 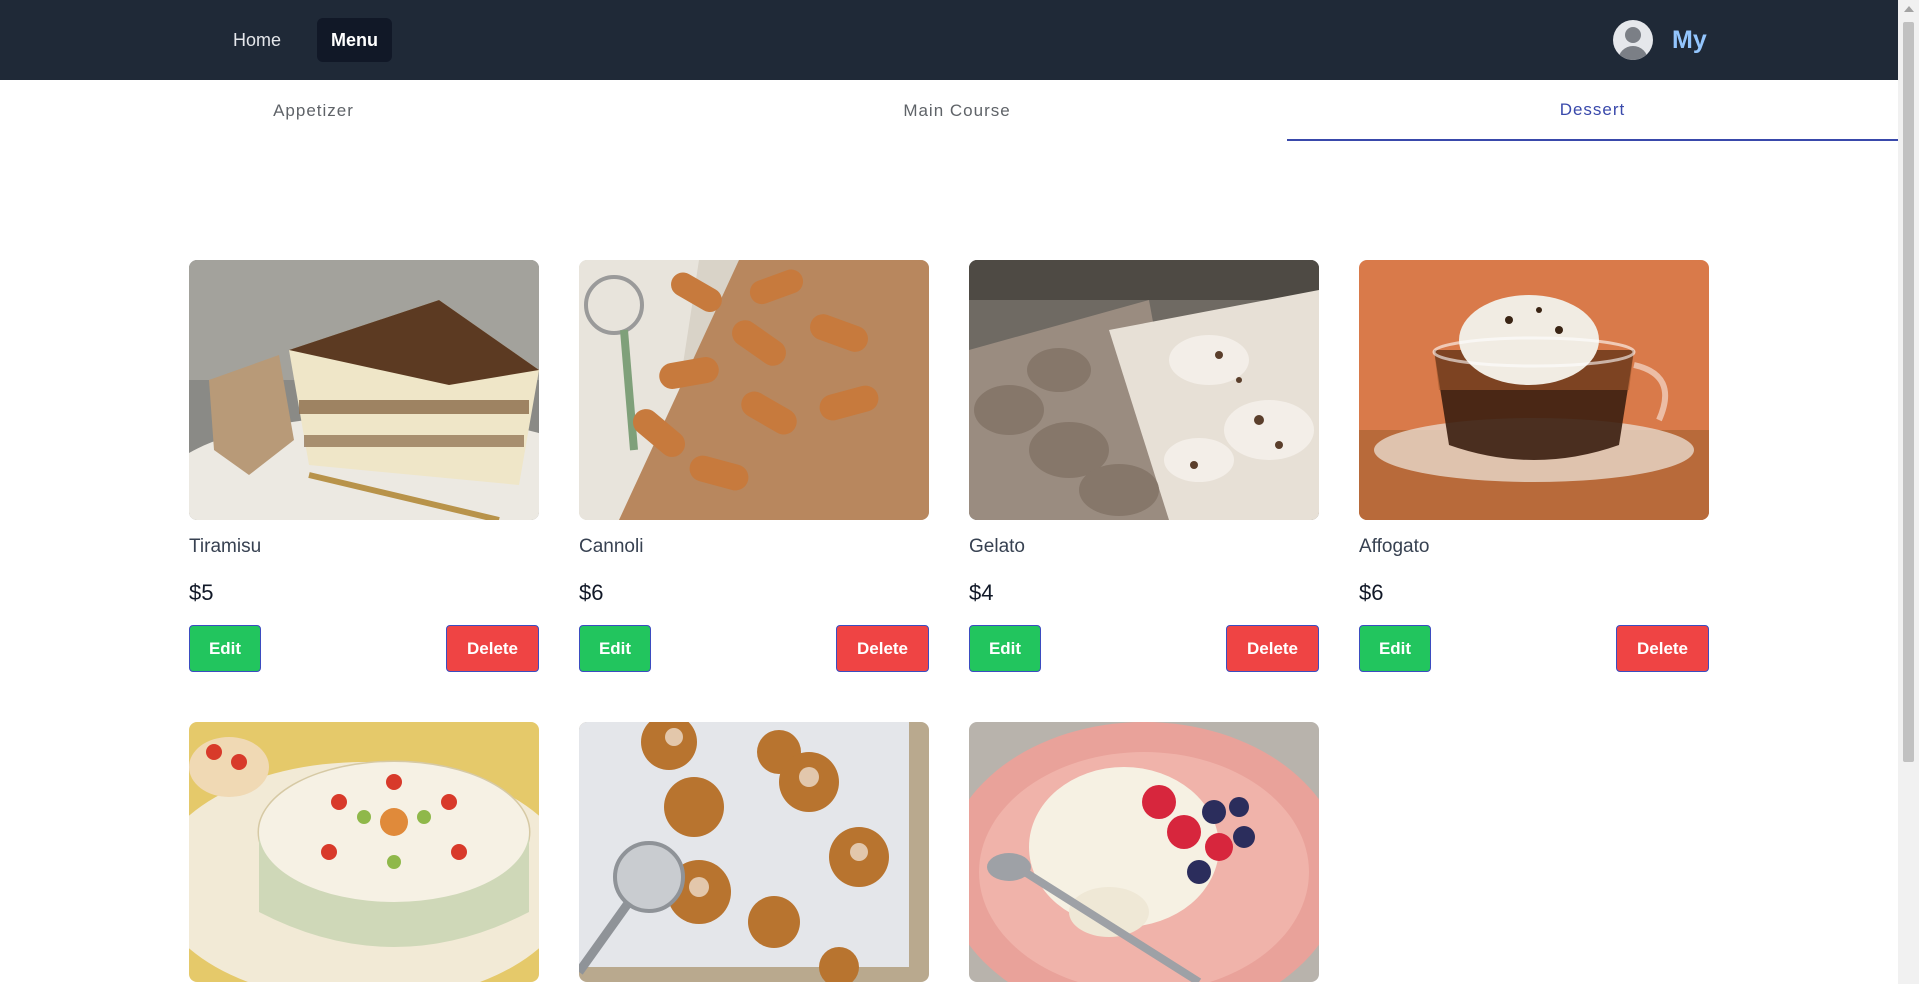 What do you see at coordinates (1592, 110) in the screenshot?
I see `tab-dessert: Dessert` at bounding box center [1592, 110].